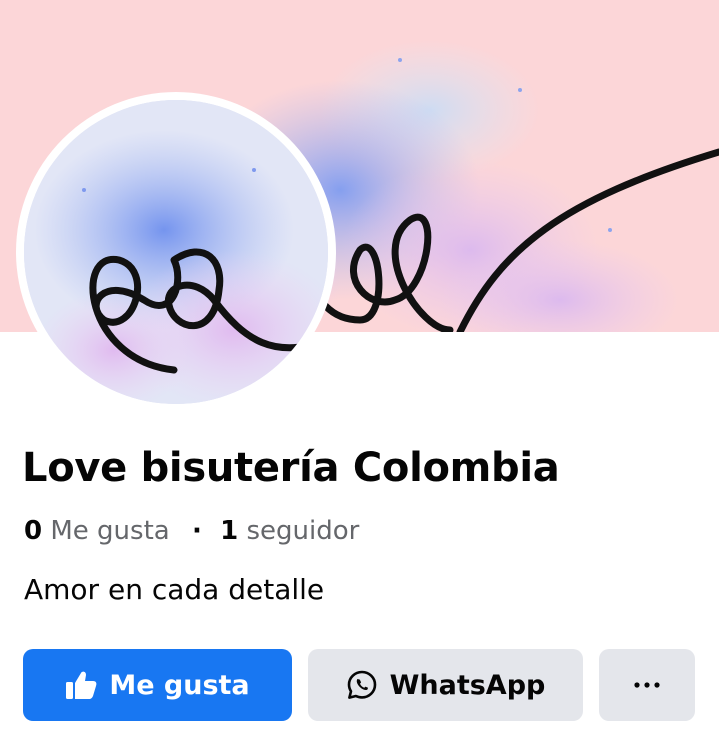 The image size is (719, 751). I want to click on more-horizontal-icon, so click(647, 685).